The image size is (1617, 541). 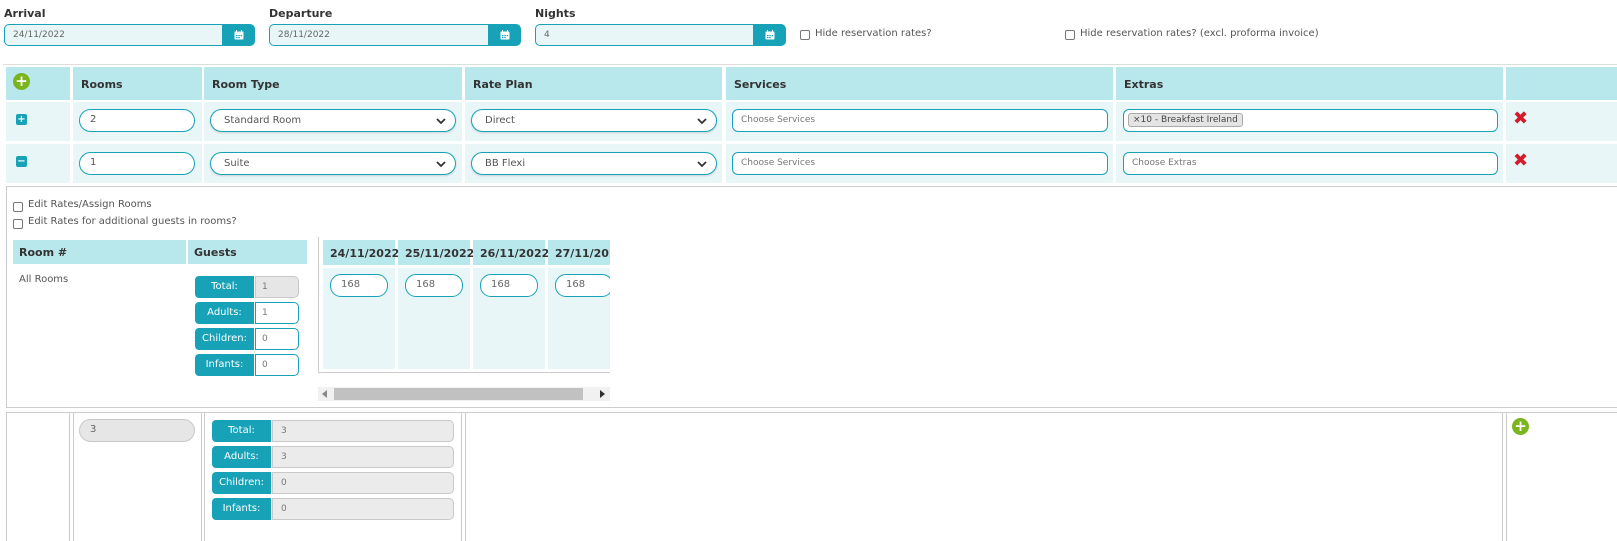 What do you see at coordinates (511, 252) in the screenshot?
I see `date-header: 26/11/2022` at bounding box center [511, 252].